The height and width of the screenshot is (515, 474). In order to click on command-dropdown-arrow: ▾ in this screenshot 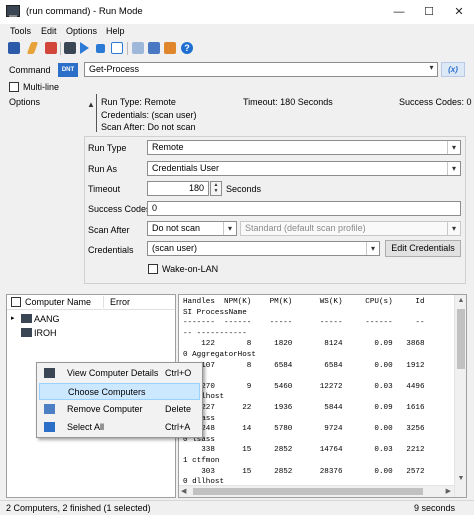, I will do `click(431, 69)`.